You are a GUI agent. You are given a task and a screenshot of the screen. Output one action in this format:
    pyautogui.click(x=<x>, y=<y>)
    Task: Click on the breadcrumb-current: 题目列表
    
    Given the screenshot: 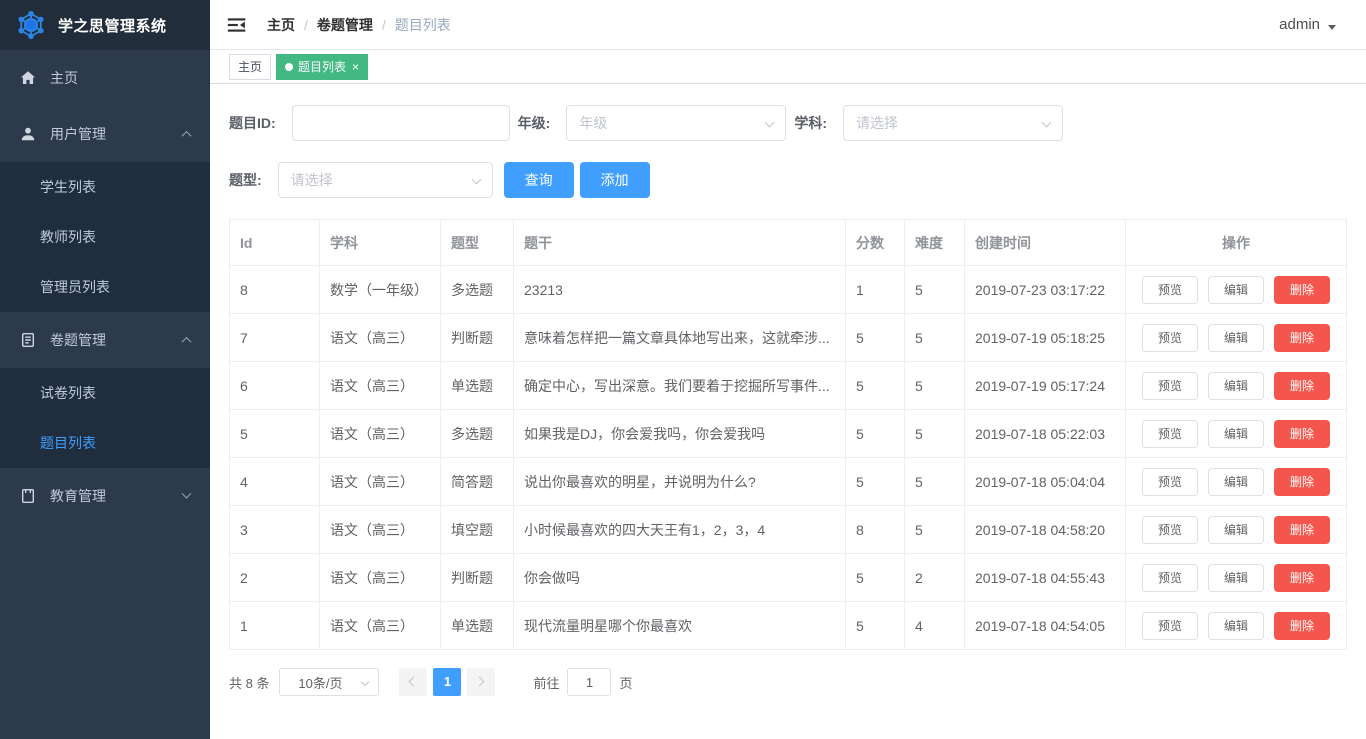 What is the action you would take?
    pyautogui.click(x=422, y=24)
    